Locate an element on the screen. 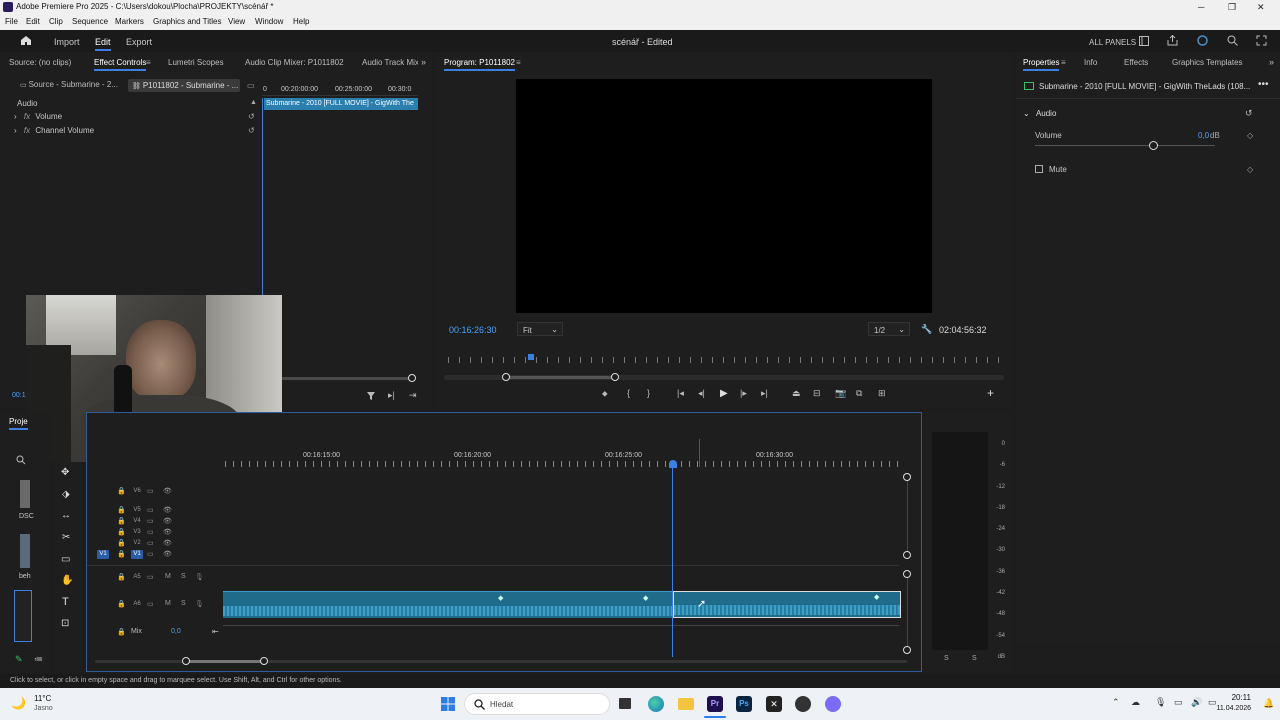 The image size is (1280, 720). close-button: ✕ is located at coordinates (1261, 7).